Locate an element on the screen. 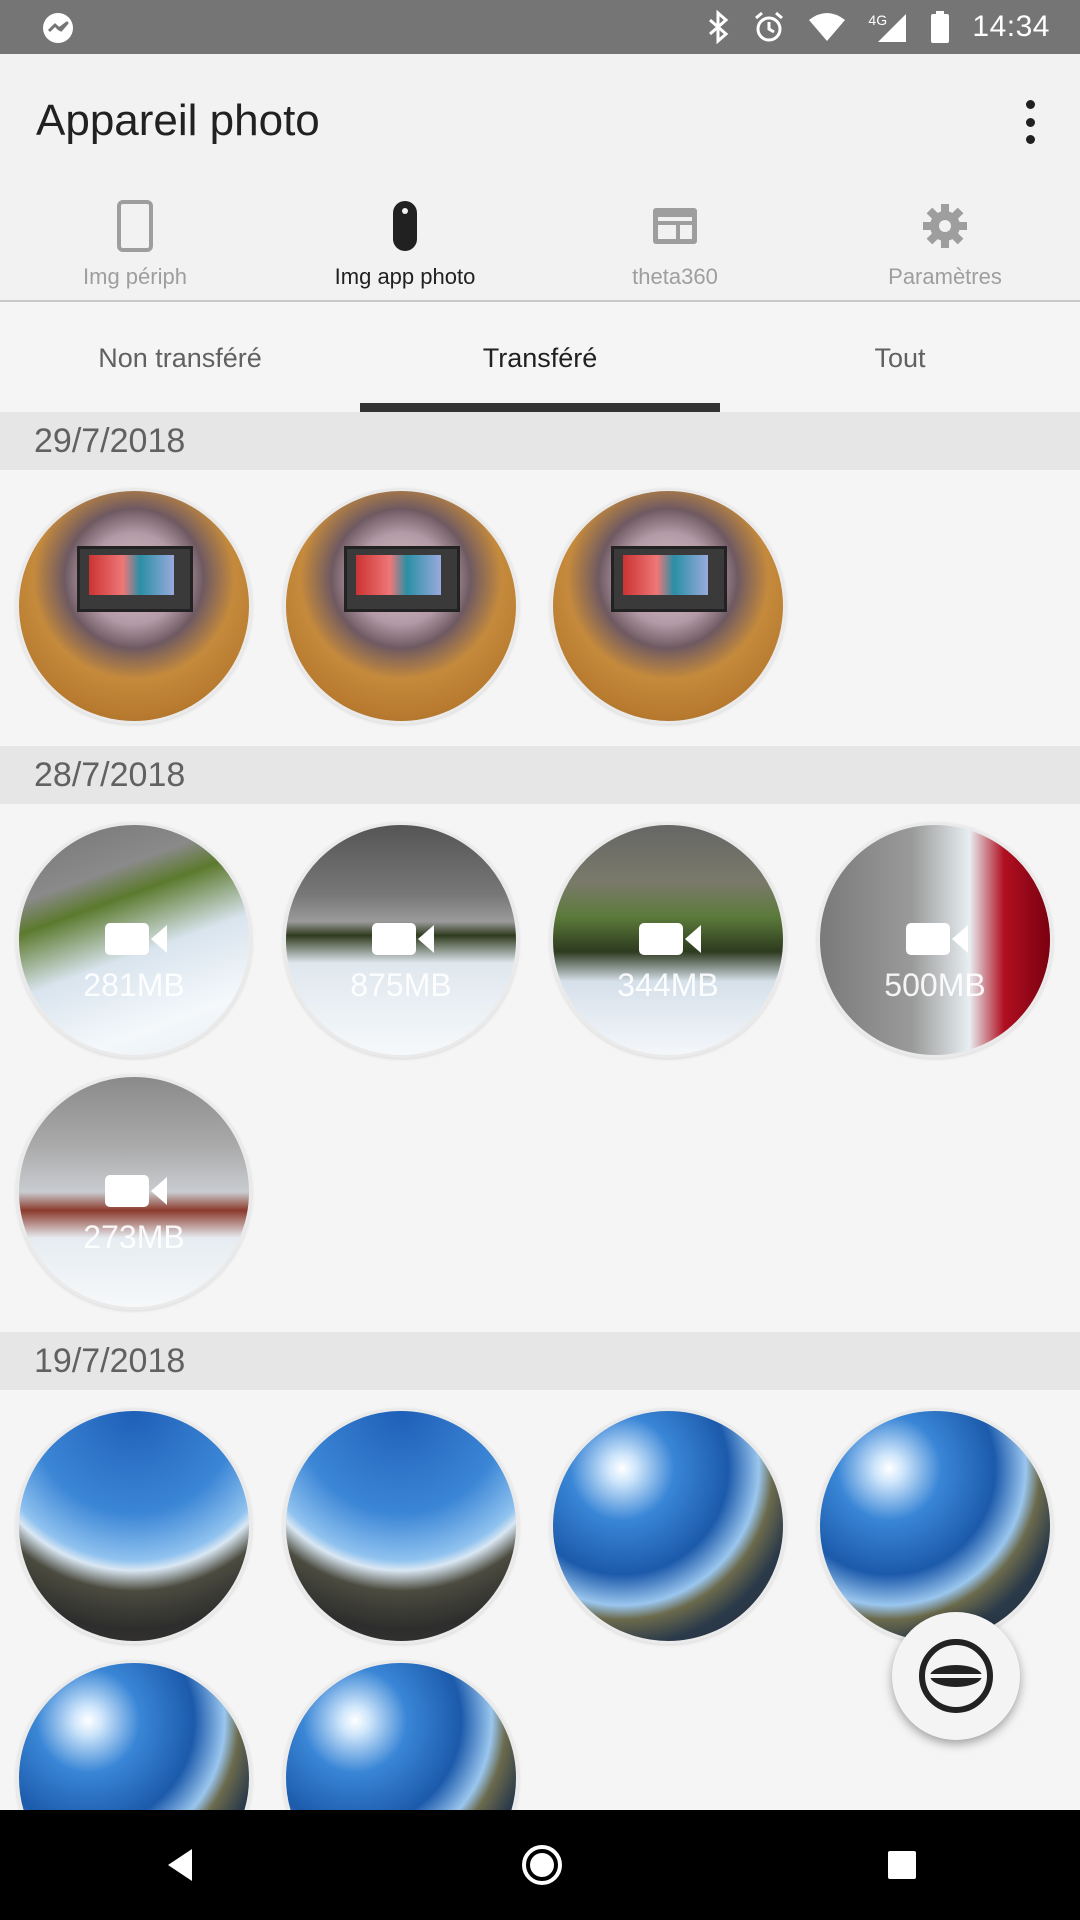 The height and width of the screenshot is (1920, 1080). app-bar: Appareil photo is located at coordinates (540, 118).